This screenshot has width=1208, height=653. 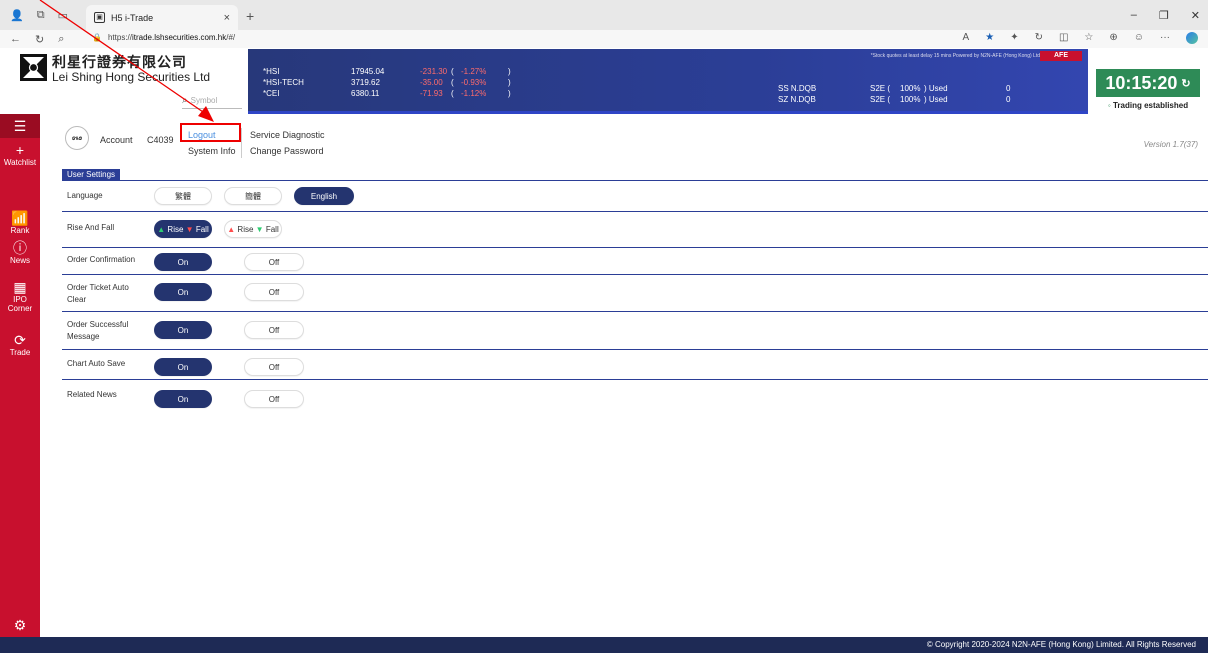 I want to click on setting-row-order-successful-message: Order Successful Message On Off, so click(x=635, y=331).